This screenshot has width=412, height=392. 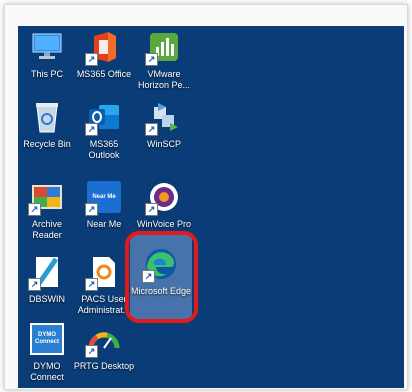 I want to click on desktop-icon-winvoice-pro: ↗ WinVoice Pro, so click(x=164, y=203).